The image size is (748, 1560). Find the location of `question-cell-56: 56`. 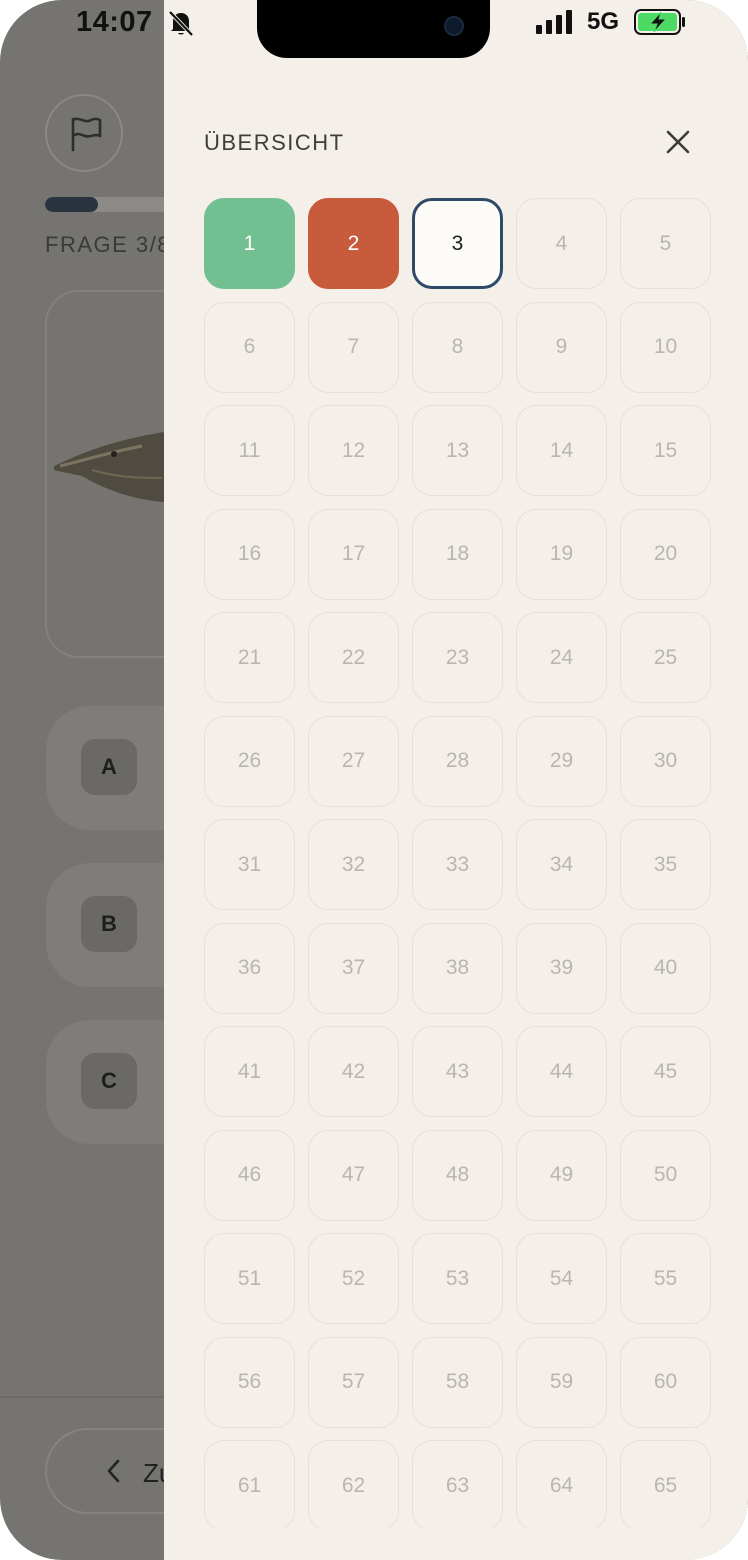

question-cell-56: 56 is located at coordinates (249, 1382).